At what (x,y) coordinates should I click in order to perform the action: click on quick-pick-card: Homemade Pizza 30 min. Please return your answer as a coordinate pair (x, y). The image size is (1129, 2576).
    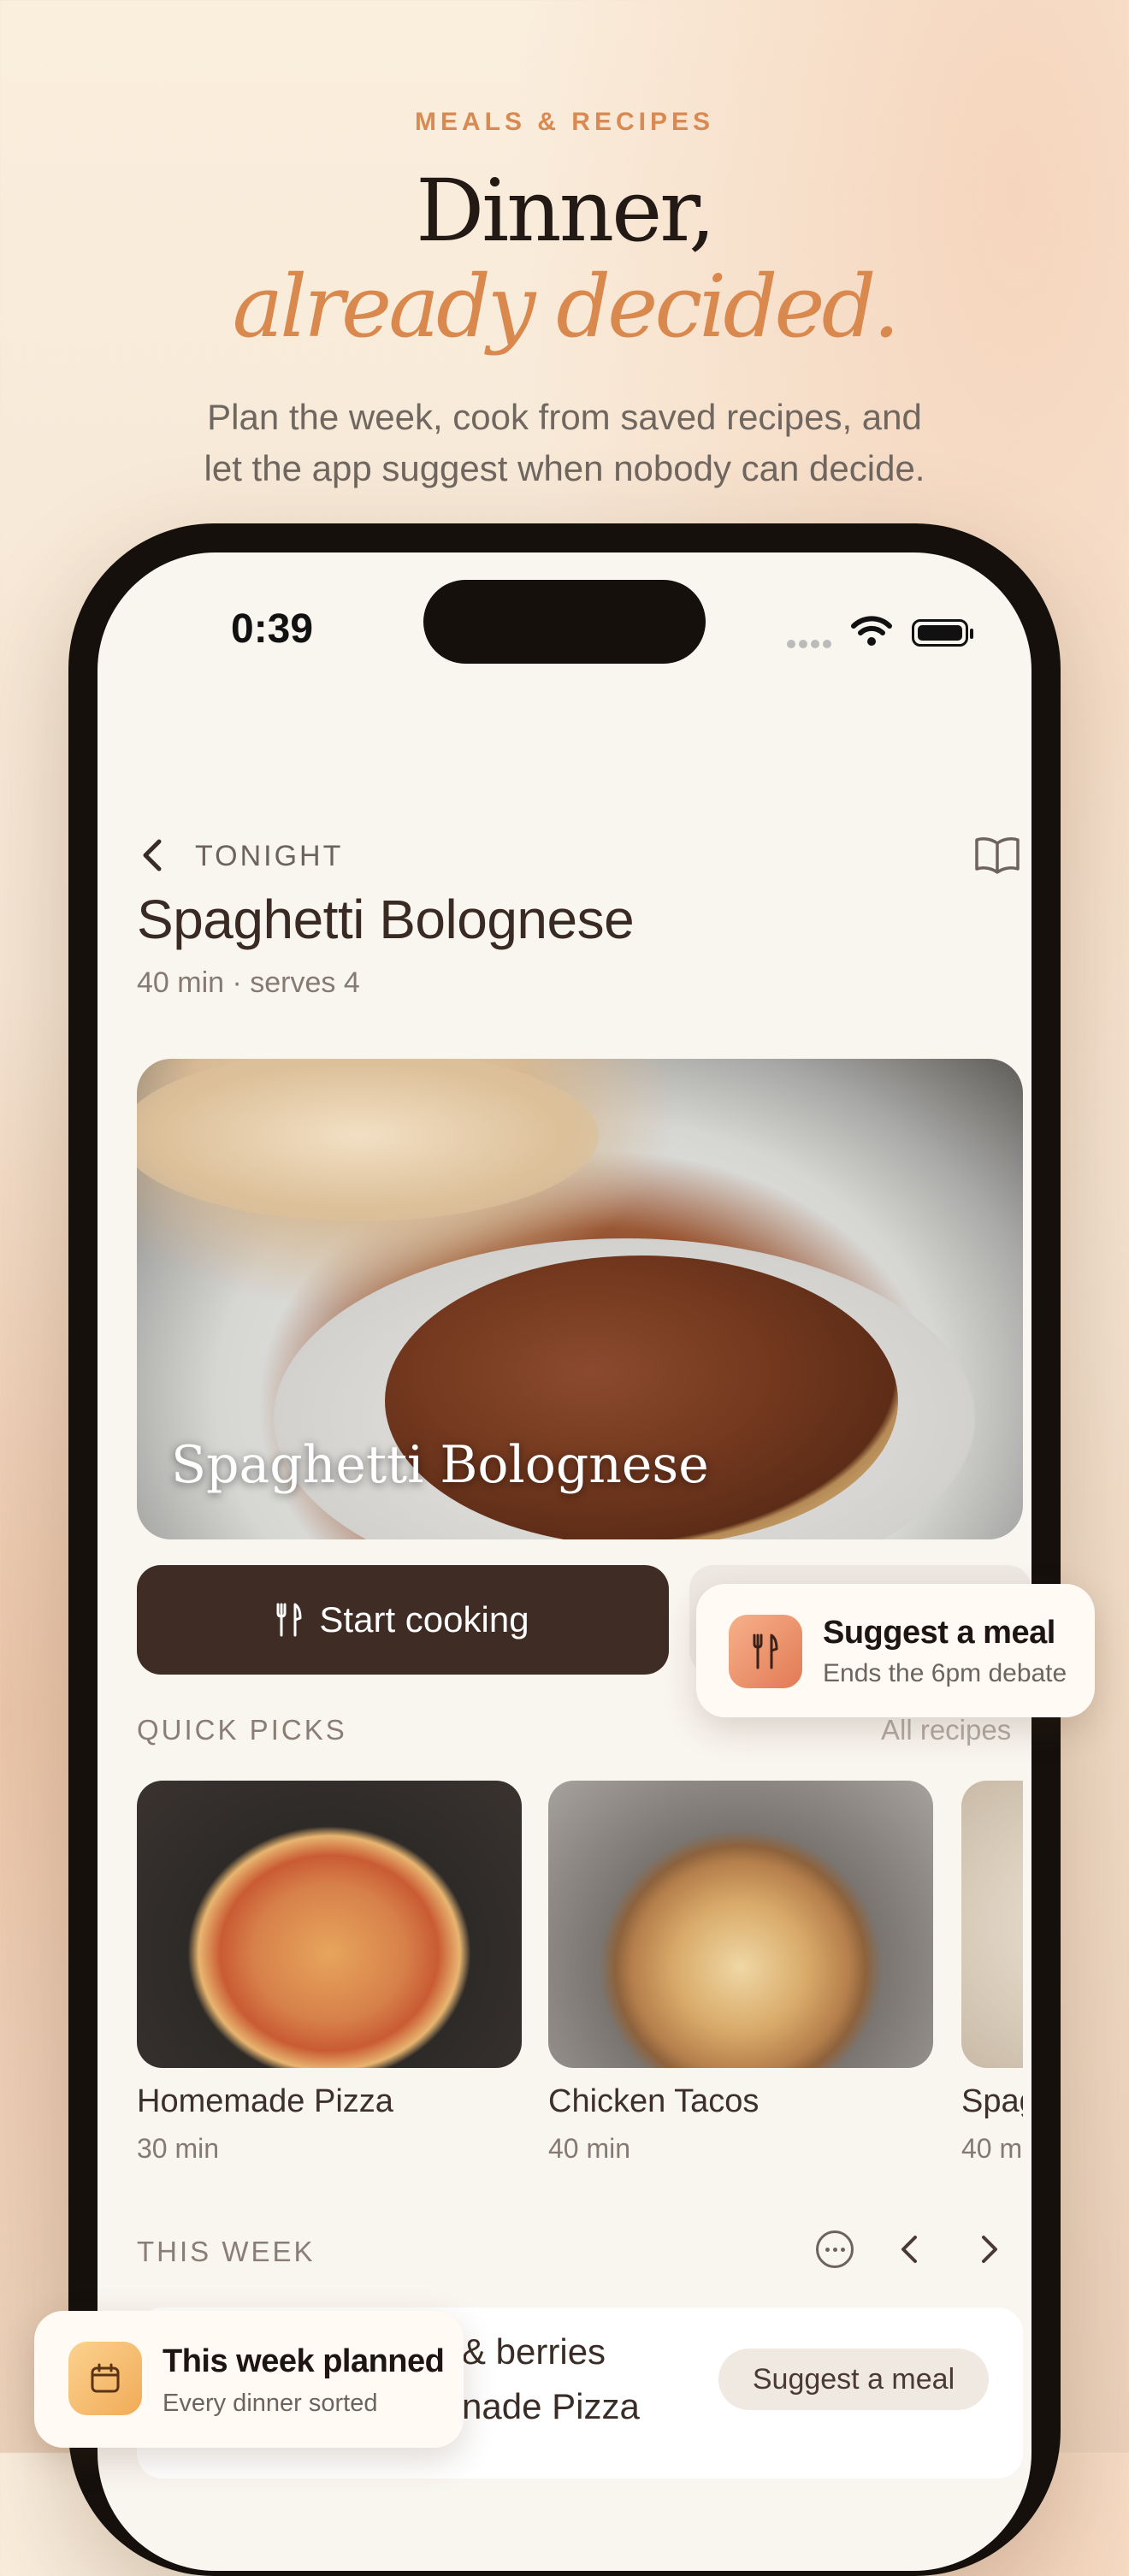
    Looking at the image, I should click on (330, 1972).